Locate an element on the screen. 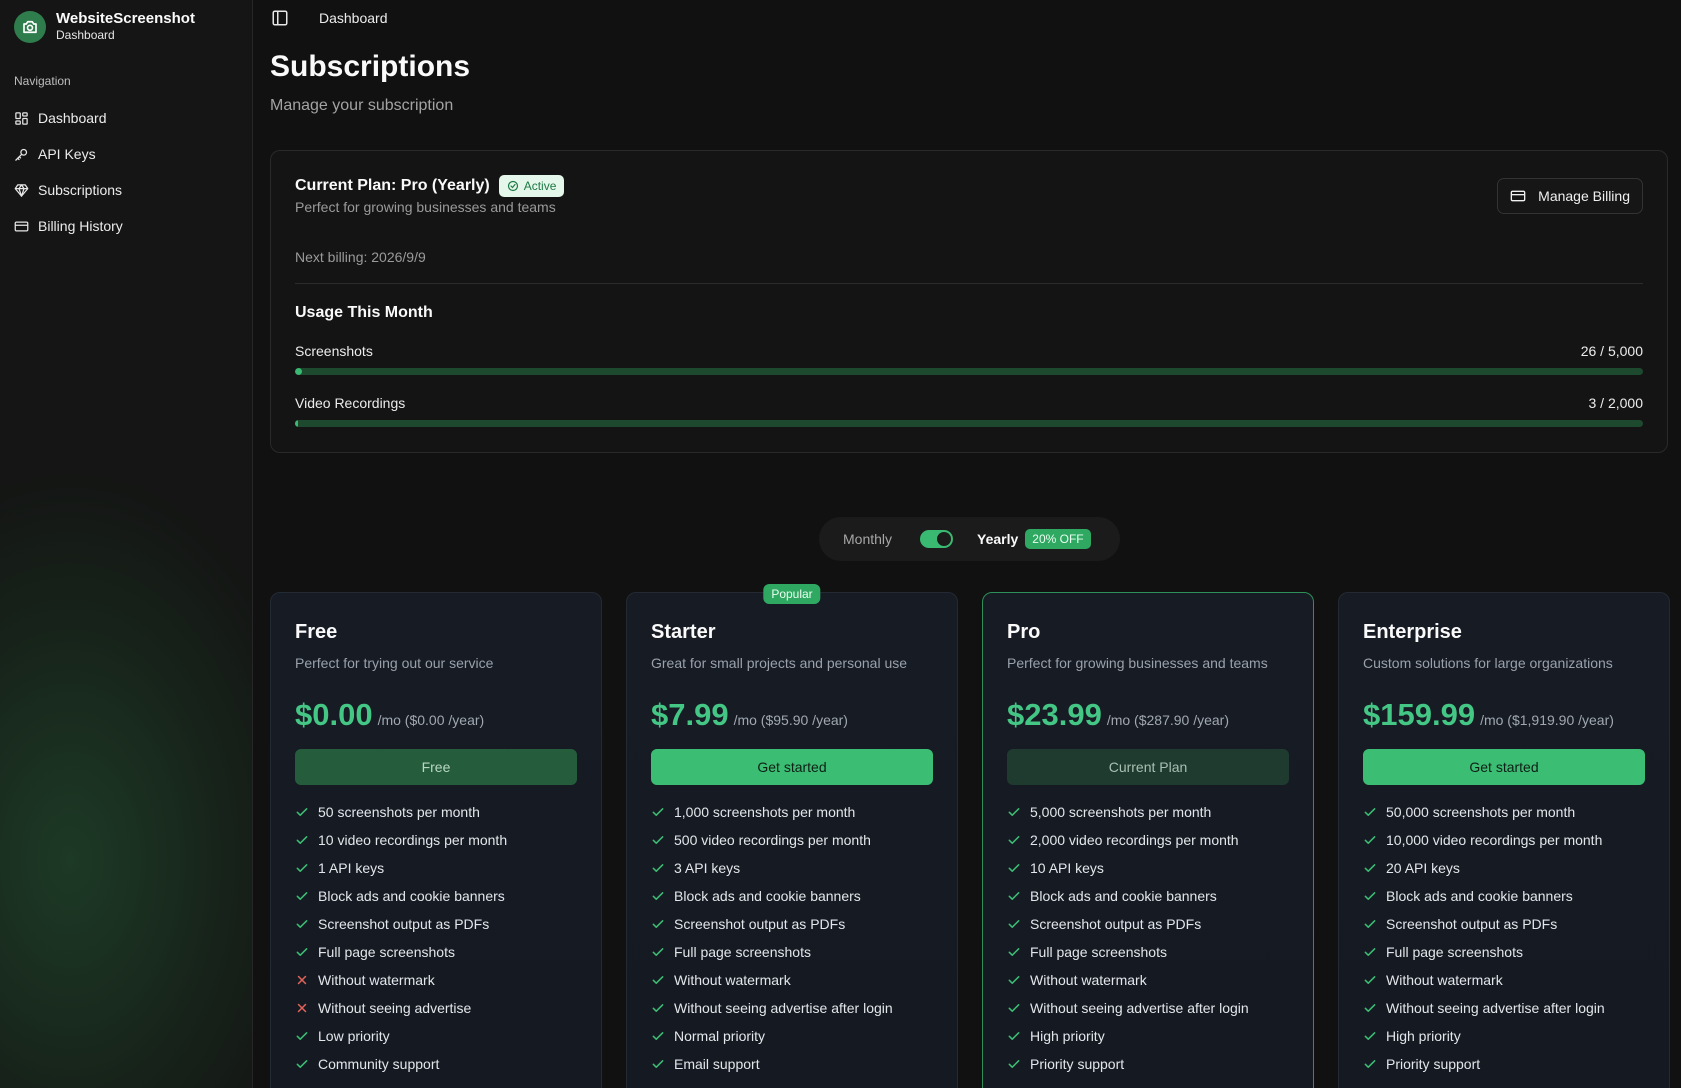  manage-billing-button: Manage Billing is located at coordinates (1570, 196).